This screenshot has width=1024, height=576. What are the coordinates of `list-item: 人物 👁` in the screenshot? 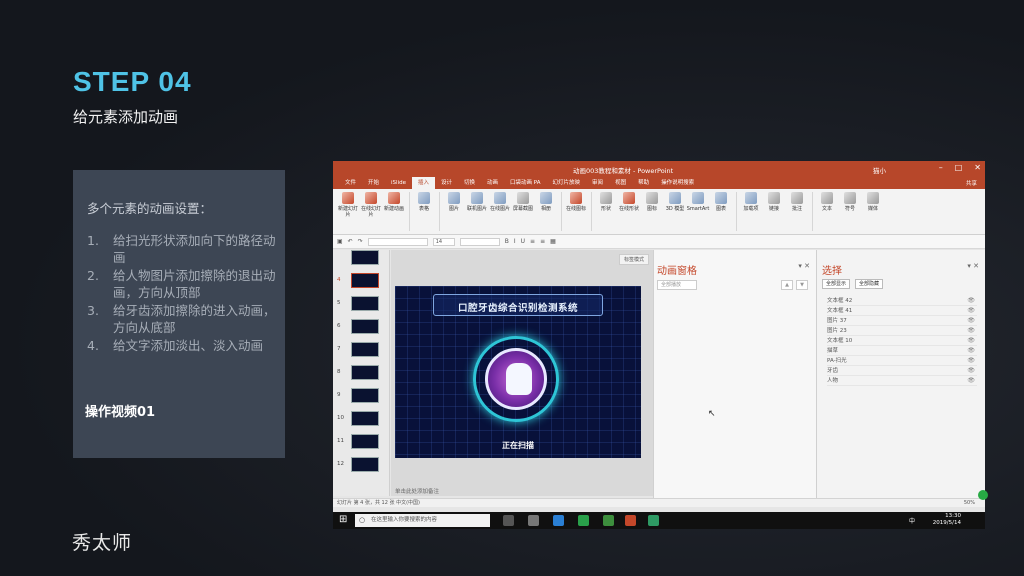 It's located at (902, 381).